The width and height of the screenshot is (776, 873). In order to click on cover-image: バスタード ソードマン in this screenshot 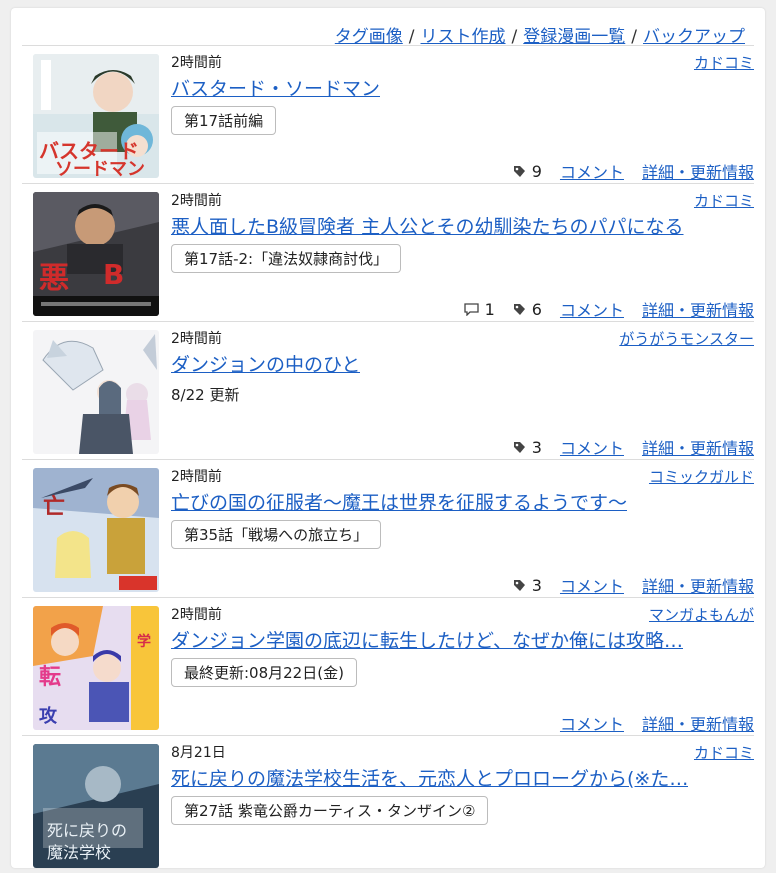, I will do `click(96, 116)`.